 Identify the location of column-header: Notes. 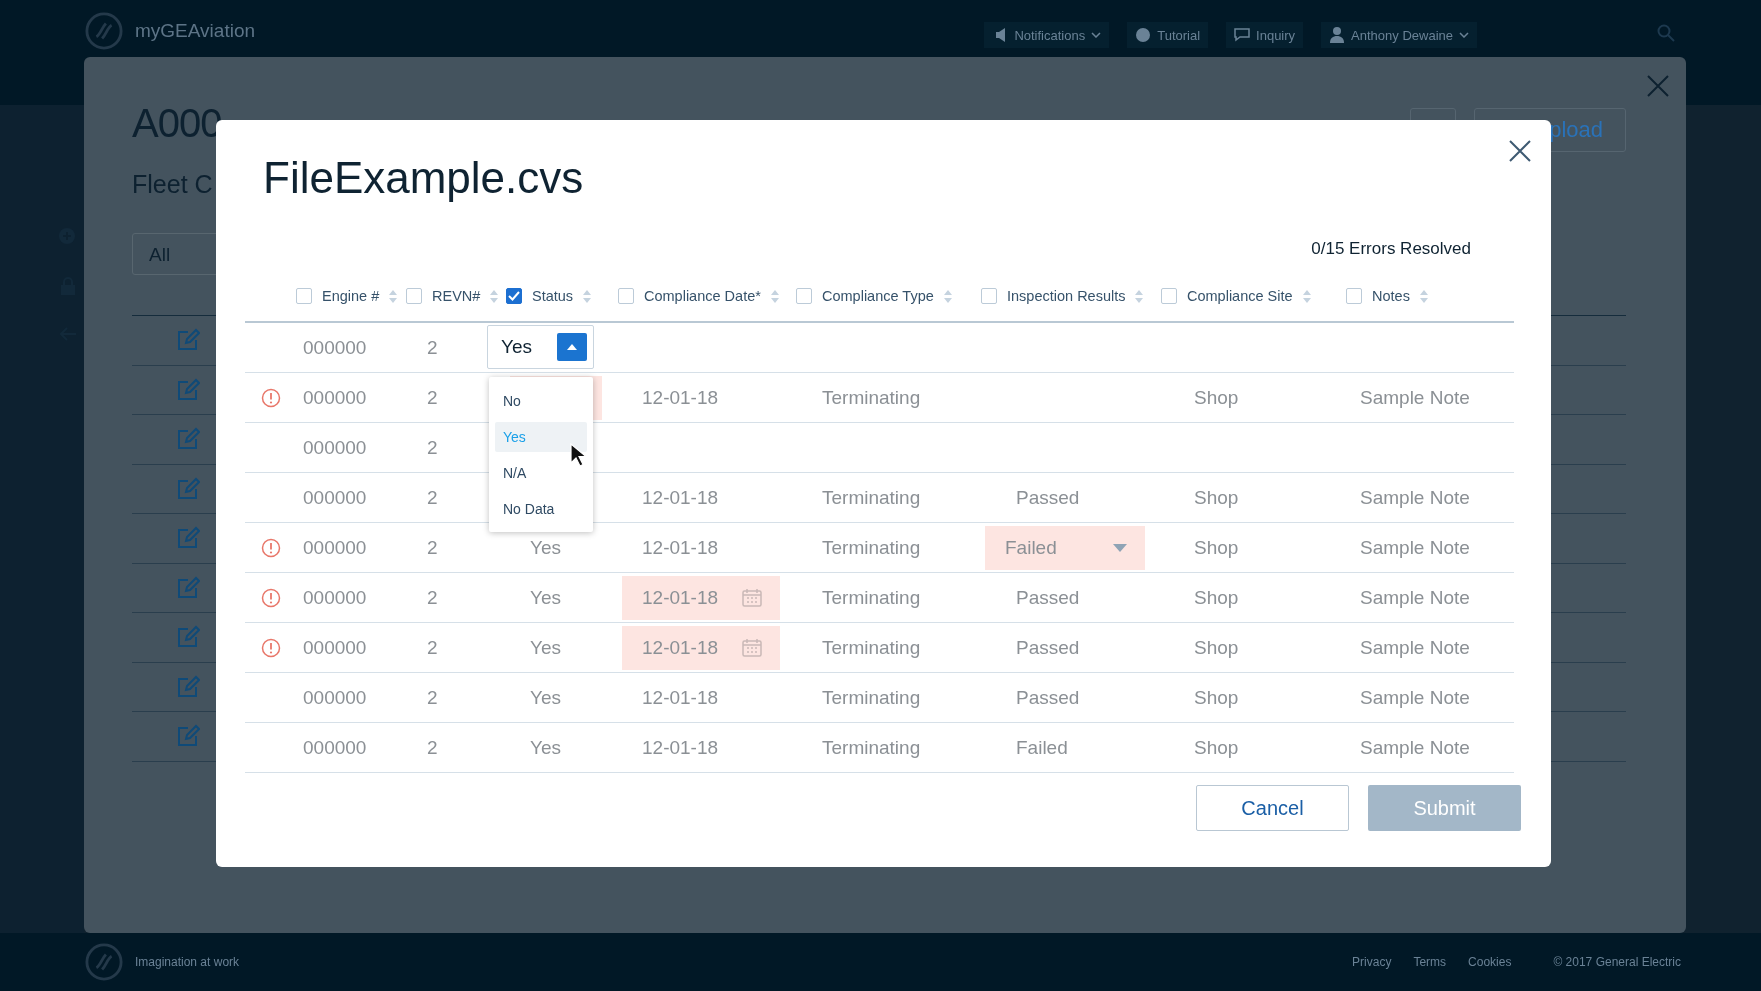
(1391, 296).